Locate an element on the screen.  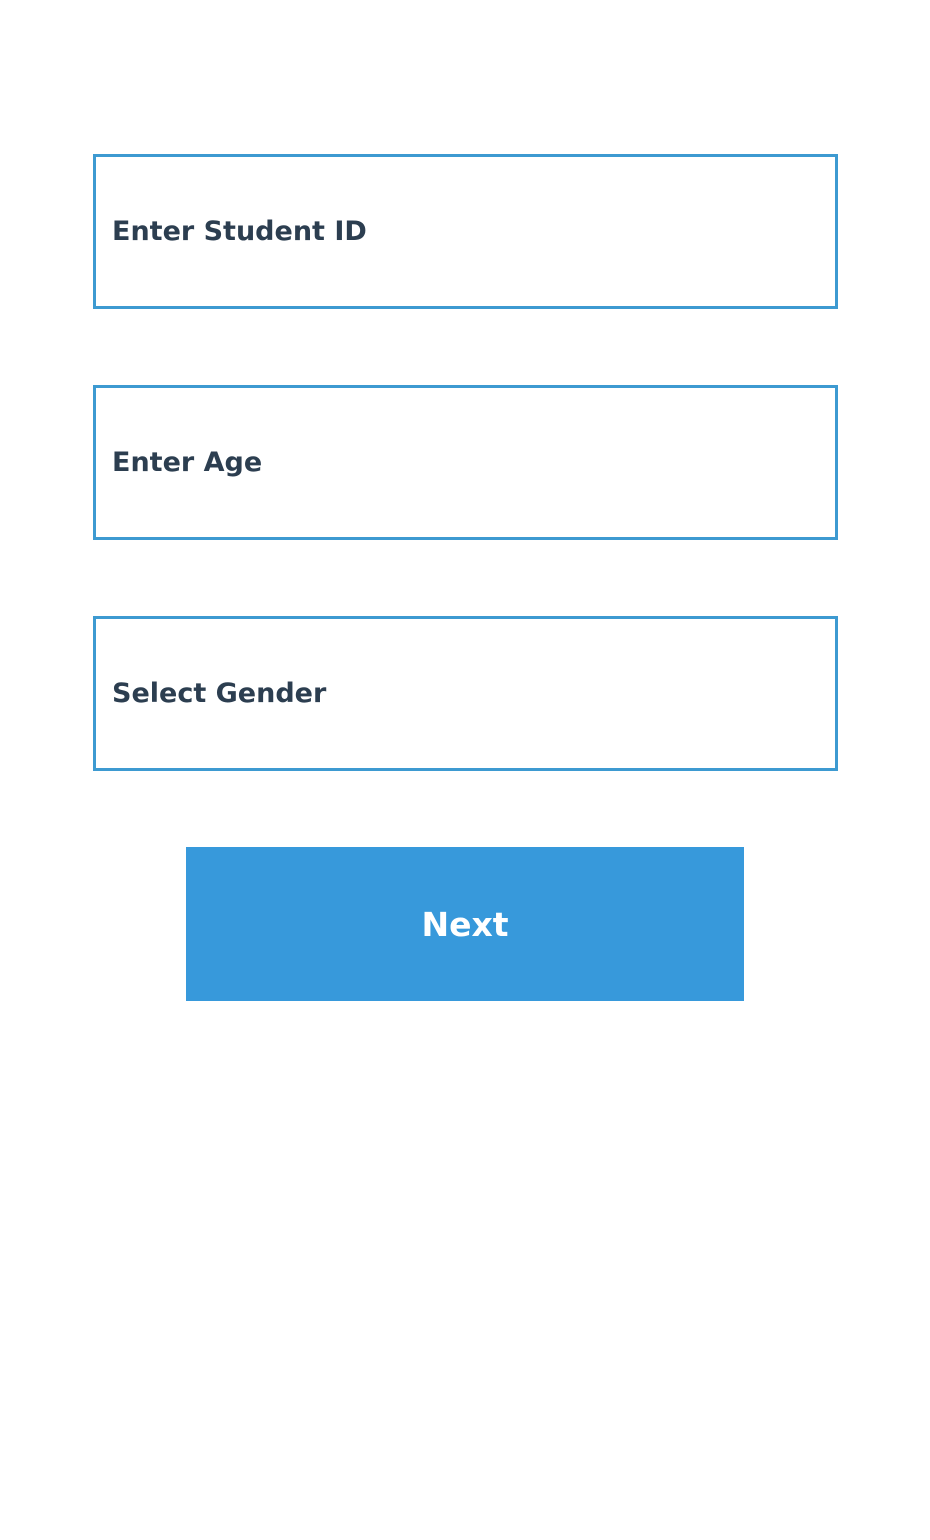
student-id-field-box is located at coordinates (465, 231).